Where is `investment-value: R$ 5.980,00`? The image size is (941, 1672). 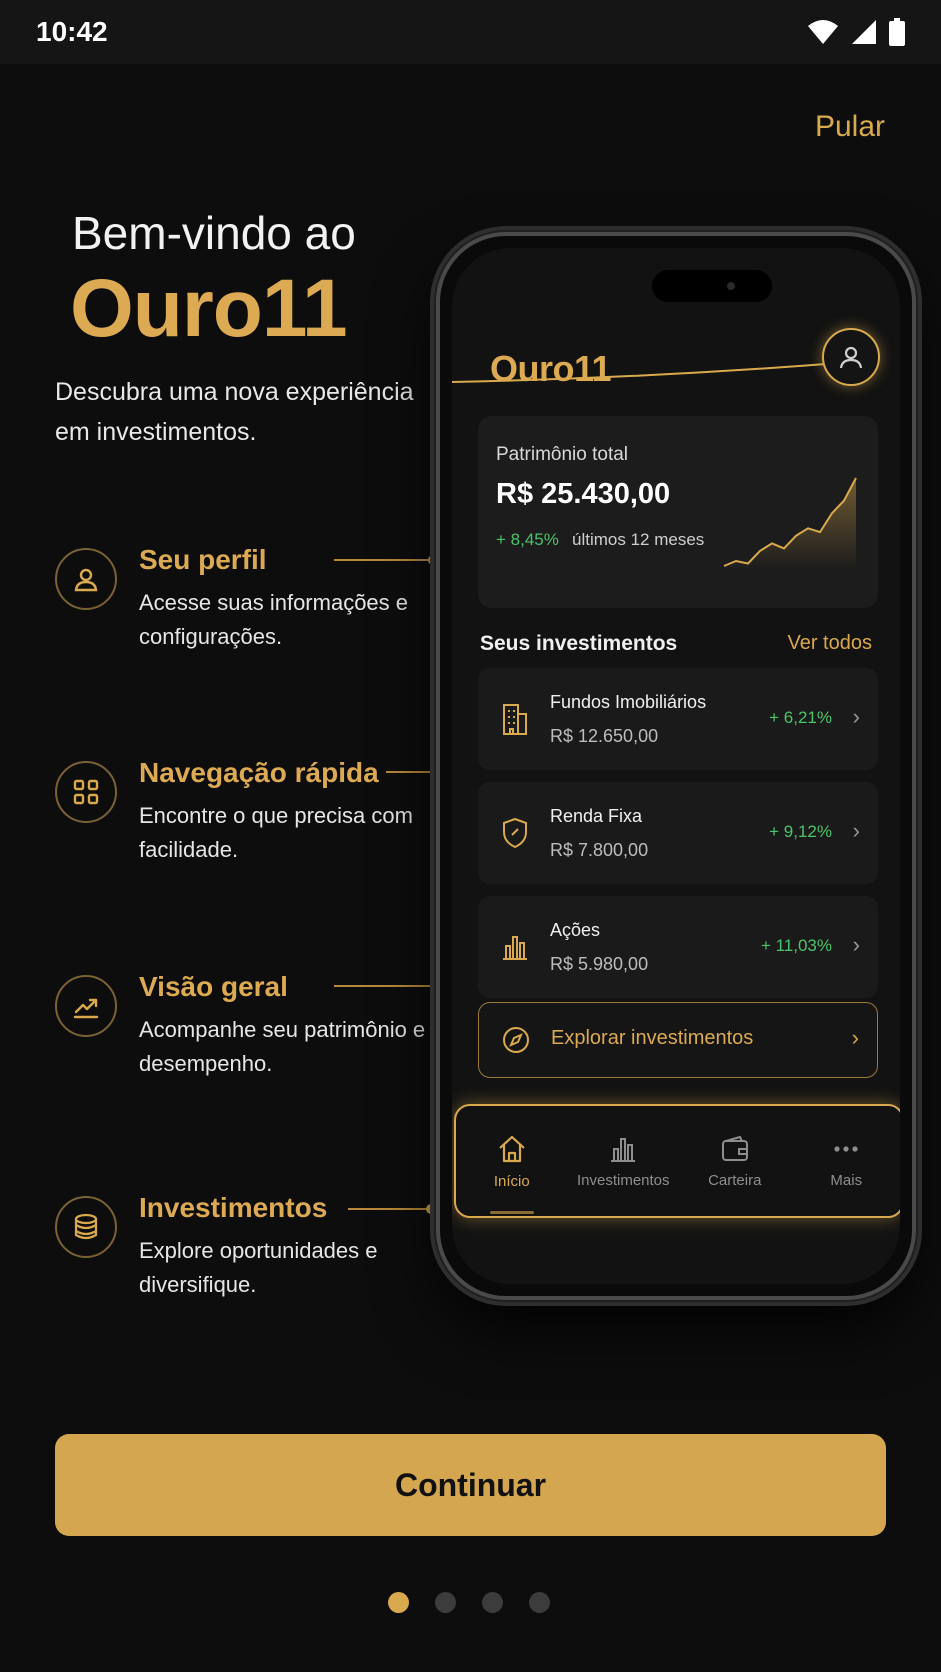
investment-value: R$ 5.980,00 is located at coordinates (599, 964).